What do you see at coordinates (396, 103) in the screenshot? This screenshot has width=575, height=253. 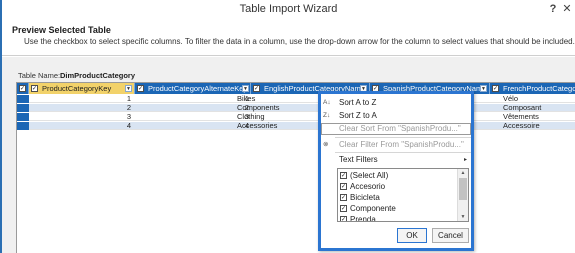 I see `sort-a-to-z-item: A↓ Sort A to Z` at bounding box center [396, 103].